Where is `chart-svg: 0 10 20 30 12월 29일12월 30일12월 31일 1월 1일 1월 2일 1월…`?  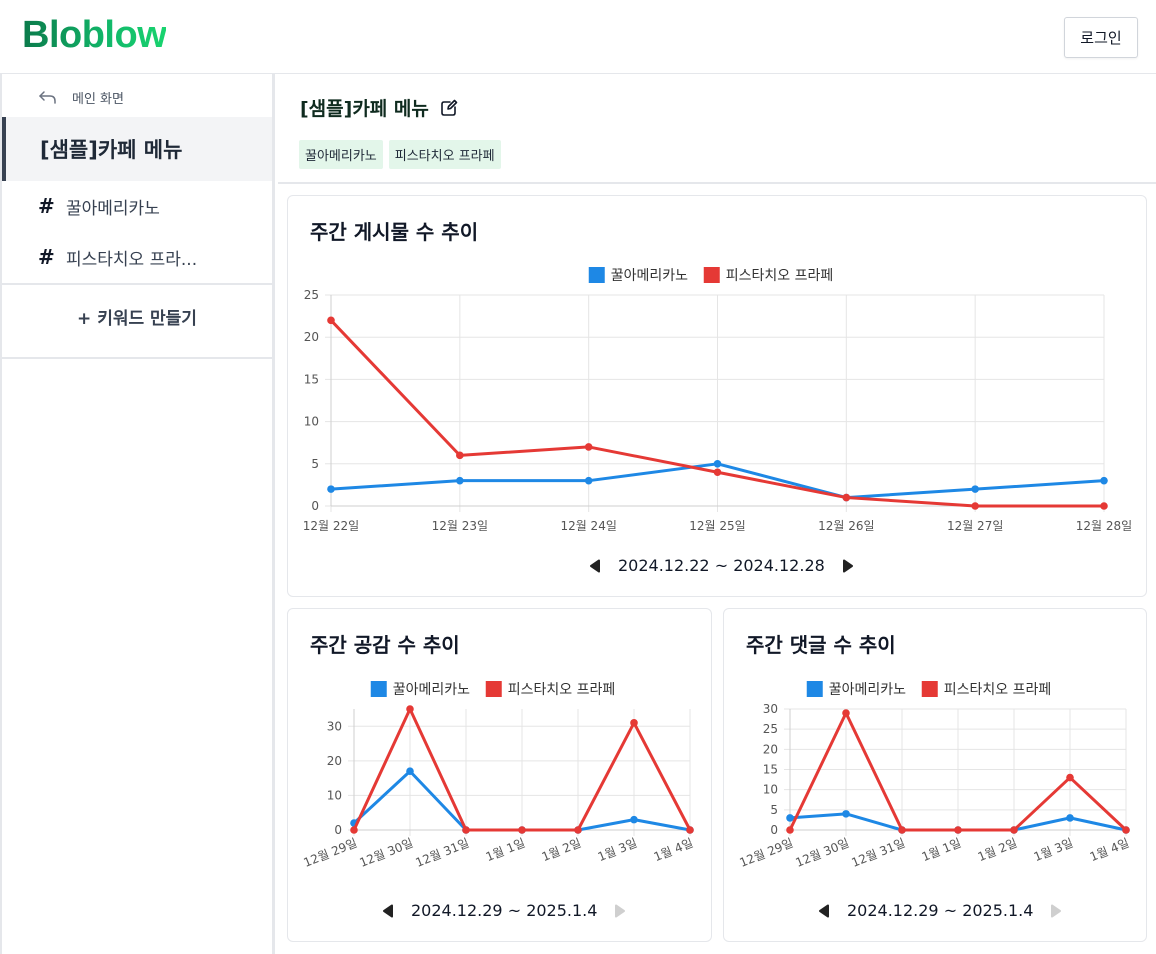 chart-svg: 0 10 20 30 12월 29일12월 30일12월 31일 1월 1일 1월 2일 1월… is located at coordinates (498, 775).